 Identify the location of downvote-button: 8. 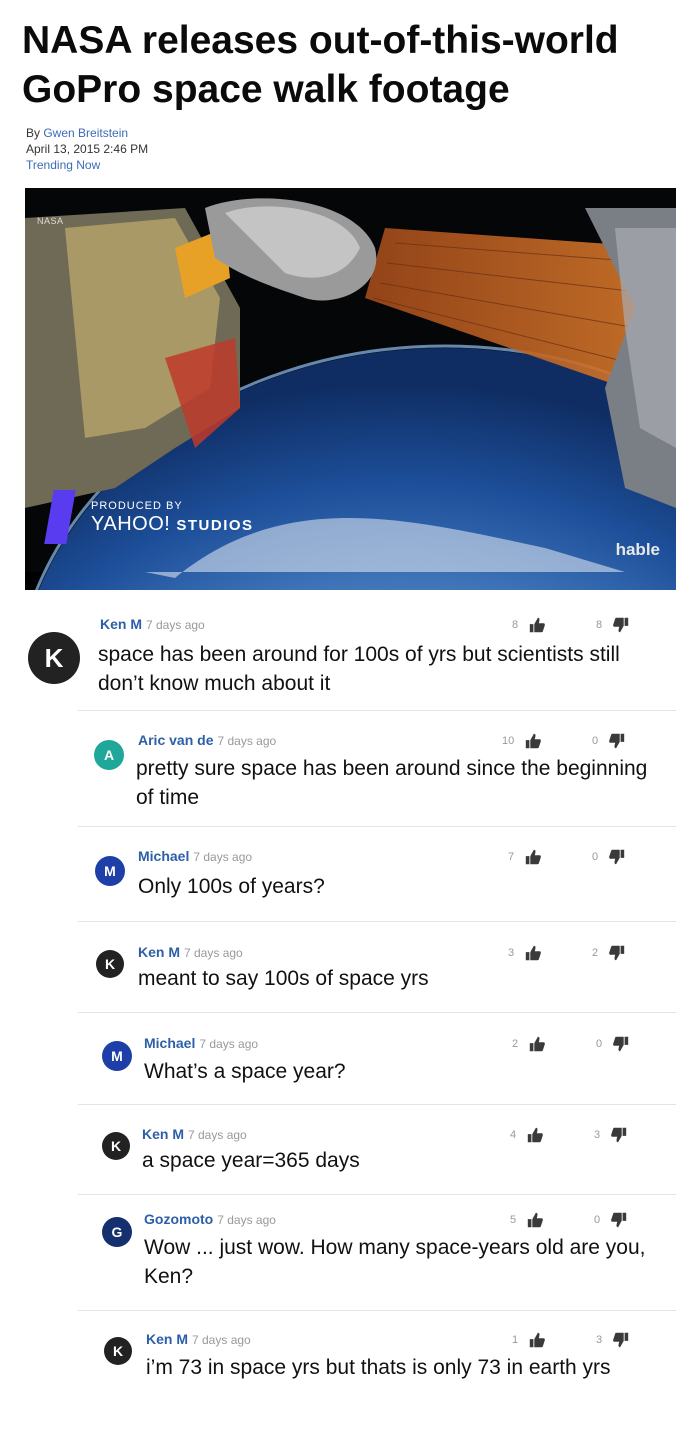
(613, 625).